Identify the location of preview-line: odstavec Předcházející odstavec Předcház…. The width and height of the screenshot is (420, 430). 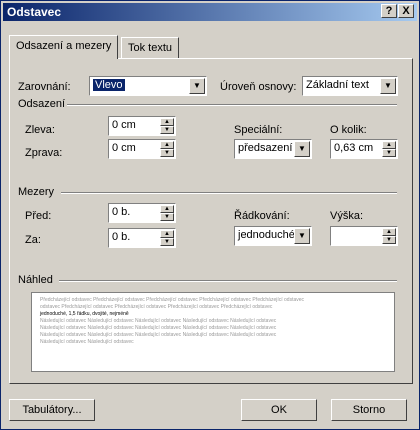
(156, 307).